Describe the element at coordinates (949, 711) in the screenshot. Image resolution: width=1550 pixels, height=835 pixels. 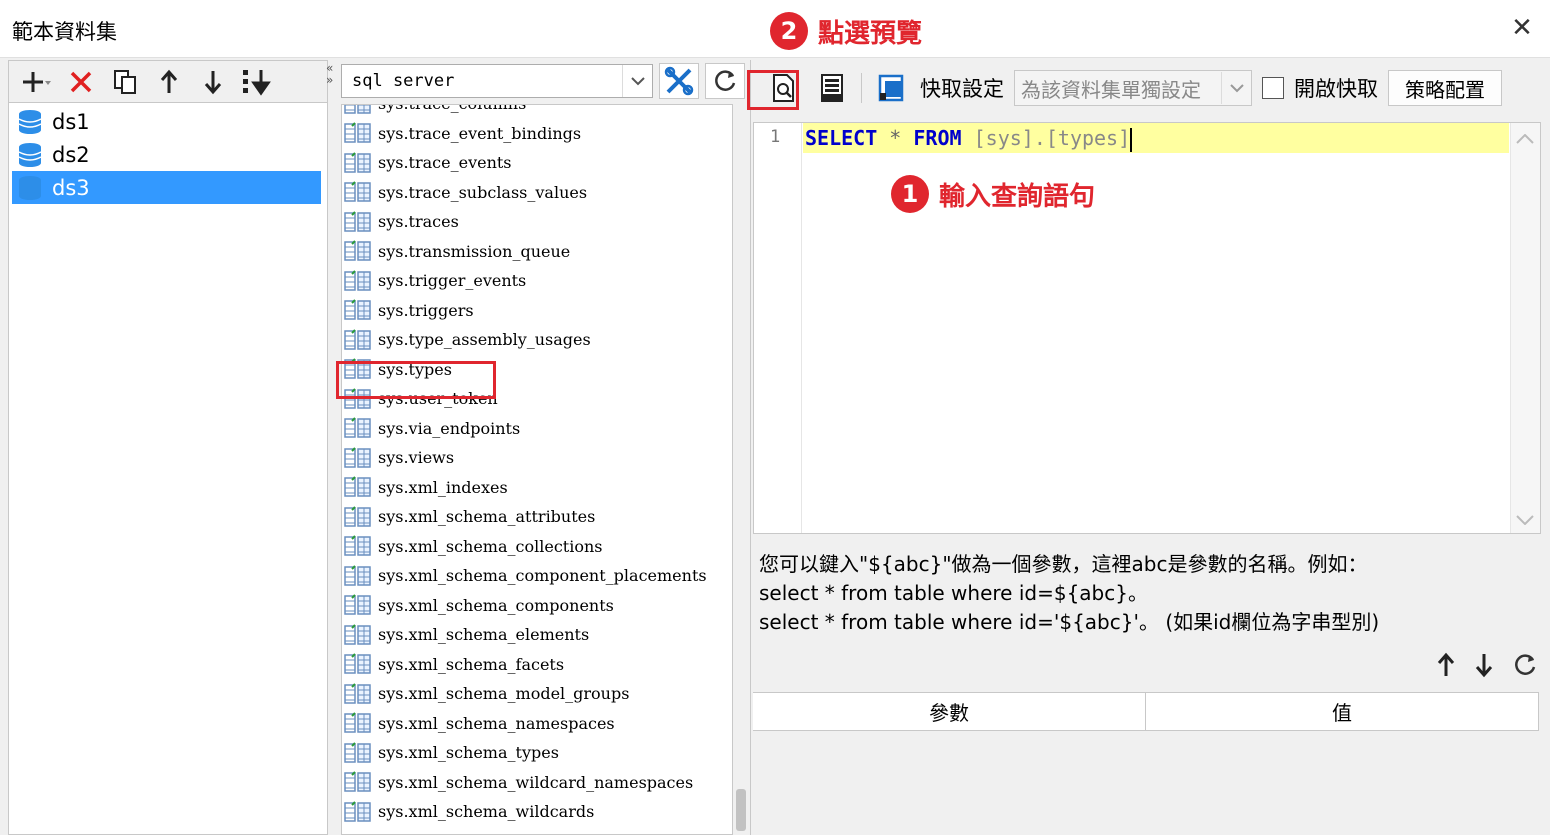
I see `column-header-param: 參數` at that location.